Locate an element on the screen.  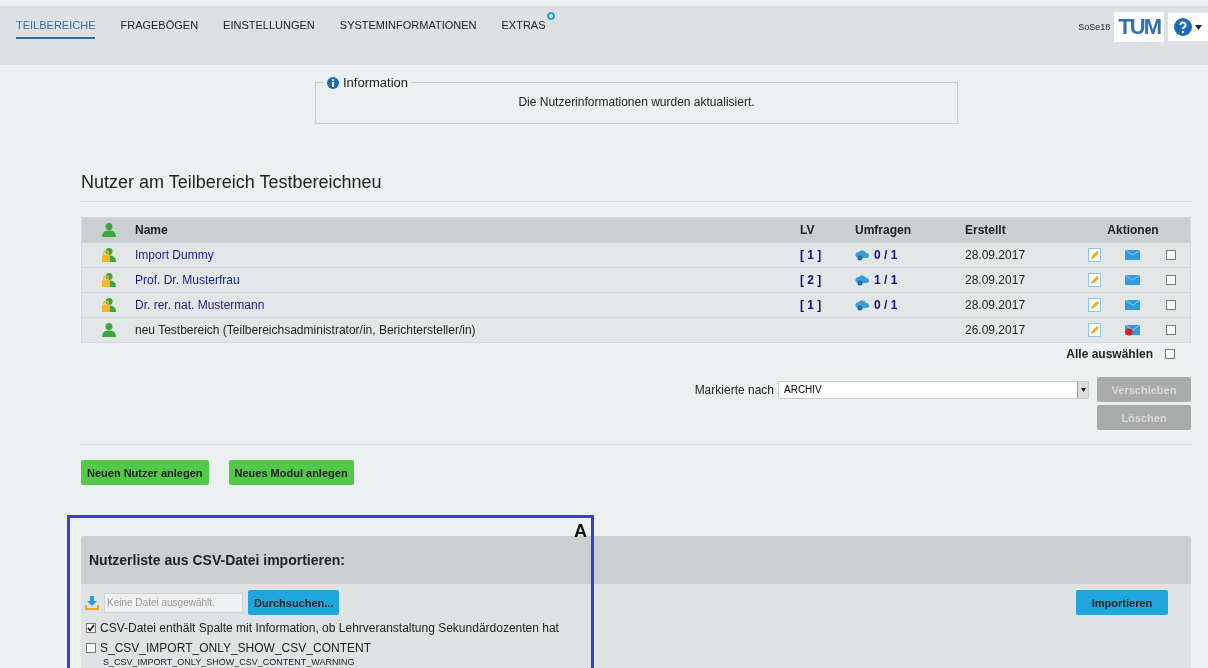
nav-tab: TEILBEREICHE is located at coordinates (56, 22).